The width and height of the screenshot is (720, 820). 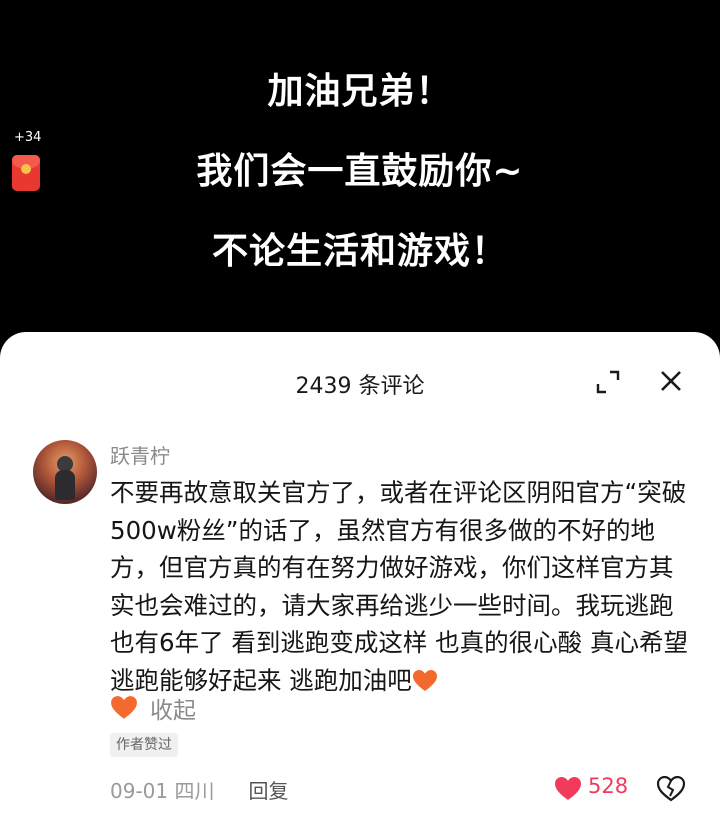 What do you see at coordinates (671, 381) in the screenshot?
I see `close-icon` at bounding box center [671, 381].